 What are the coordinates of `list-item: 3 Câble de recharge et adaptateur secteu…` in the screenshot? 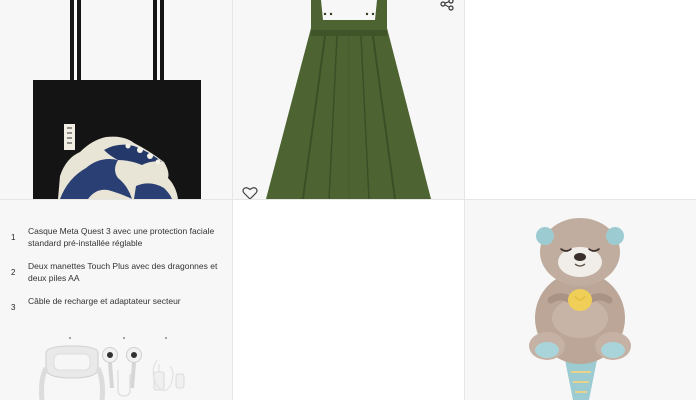 It's located at (118, 304).